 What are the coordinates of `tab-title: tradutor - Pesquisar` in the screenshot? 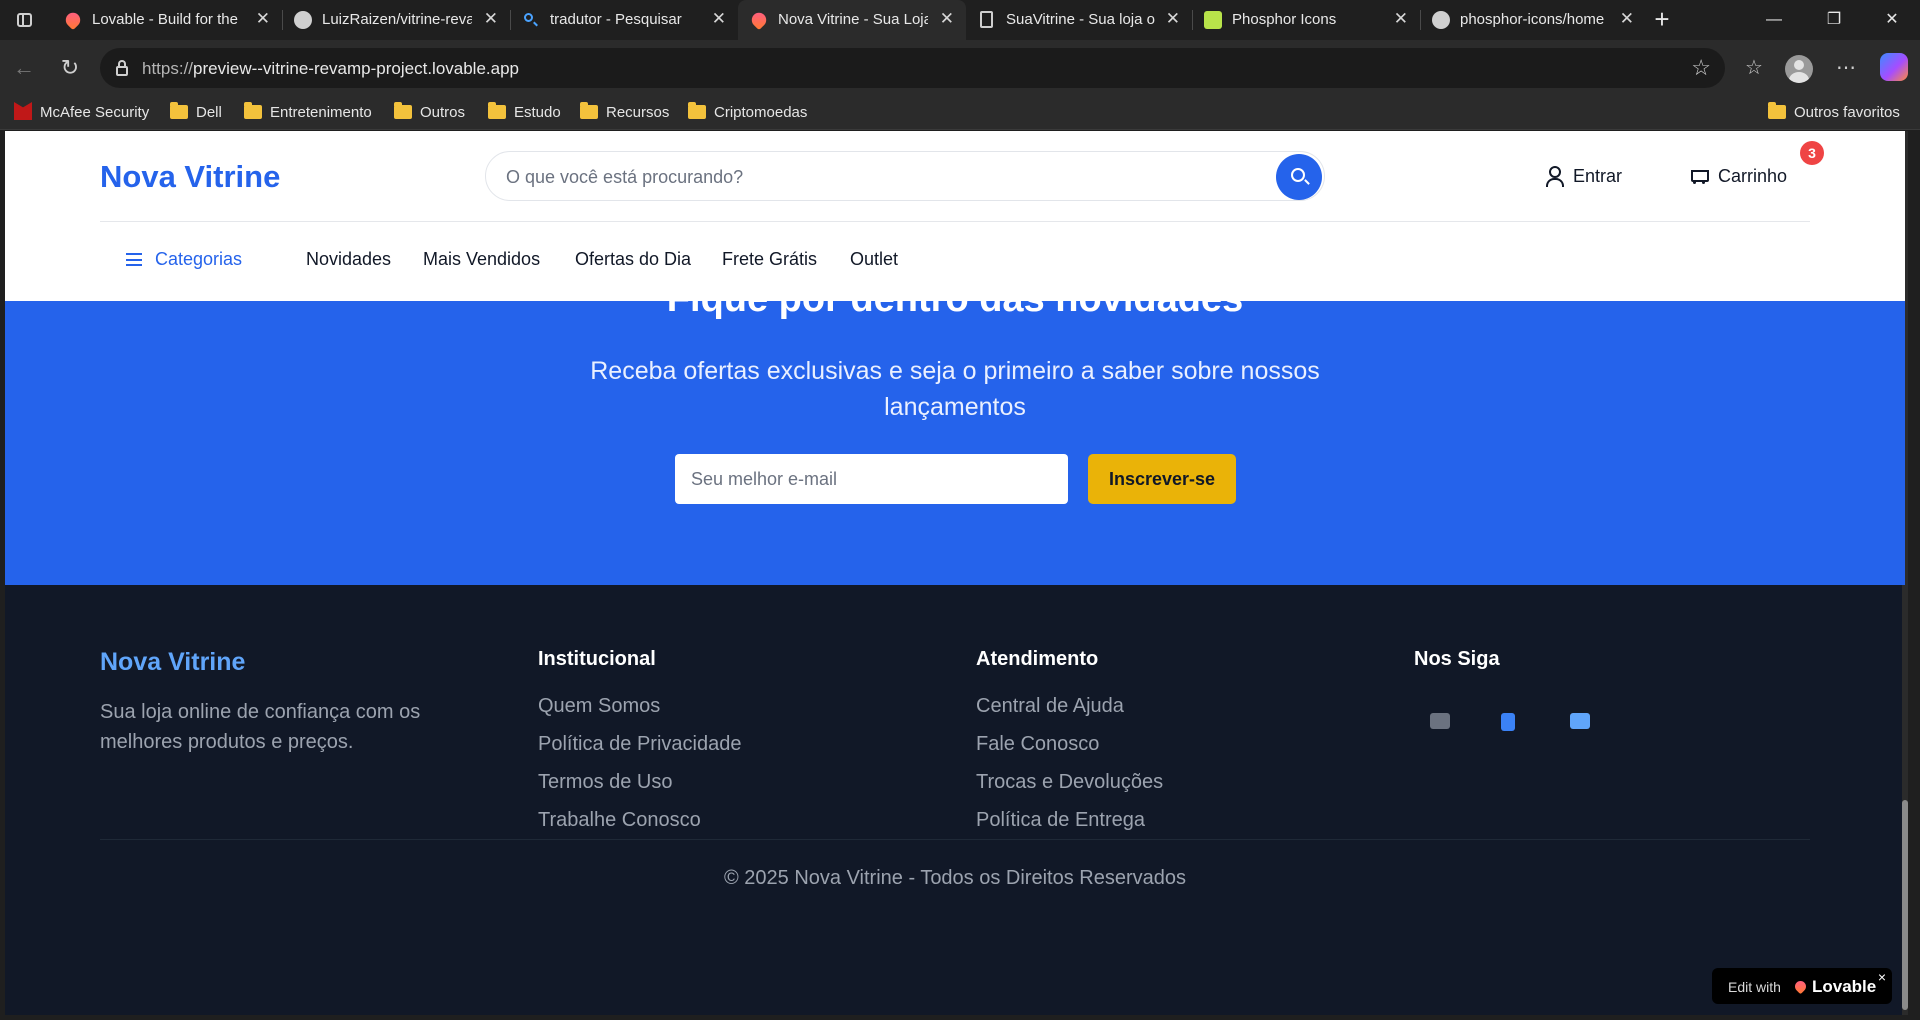 It's located at (616, 19).